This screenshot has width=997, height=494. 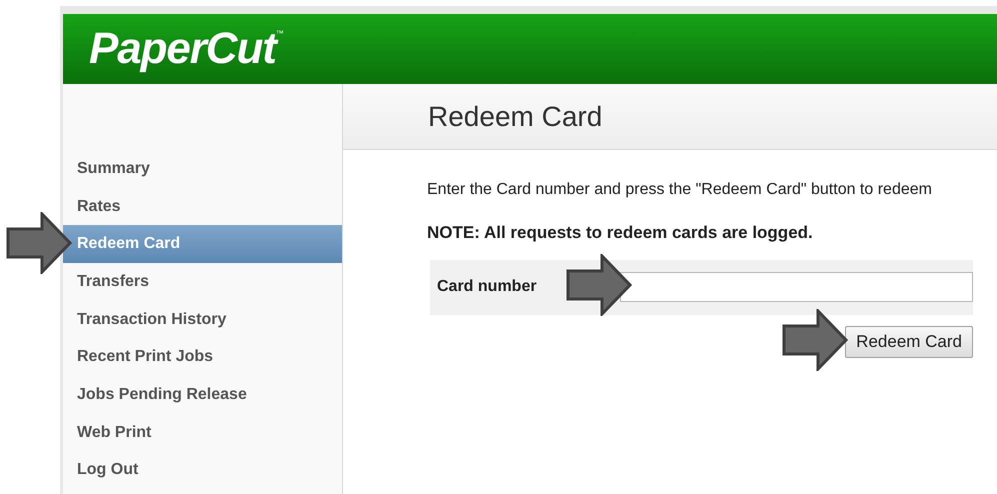 I want to click on trademark: ™, so click(x=280, y=33).